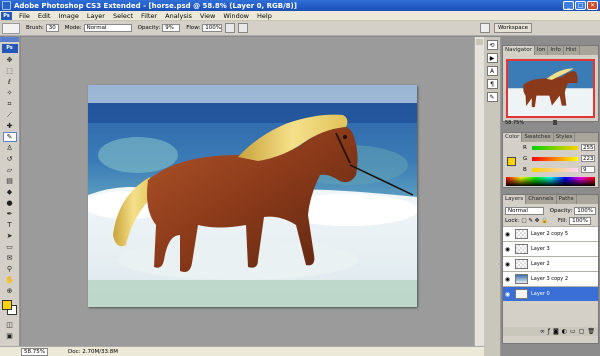  What do you see at coordinates (592, 5) in the screenshot?
I see `close-button: ✕` at bounding box center [592, 5].